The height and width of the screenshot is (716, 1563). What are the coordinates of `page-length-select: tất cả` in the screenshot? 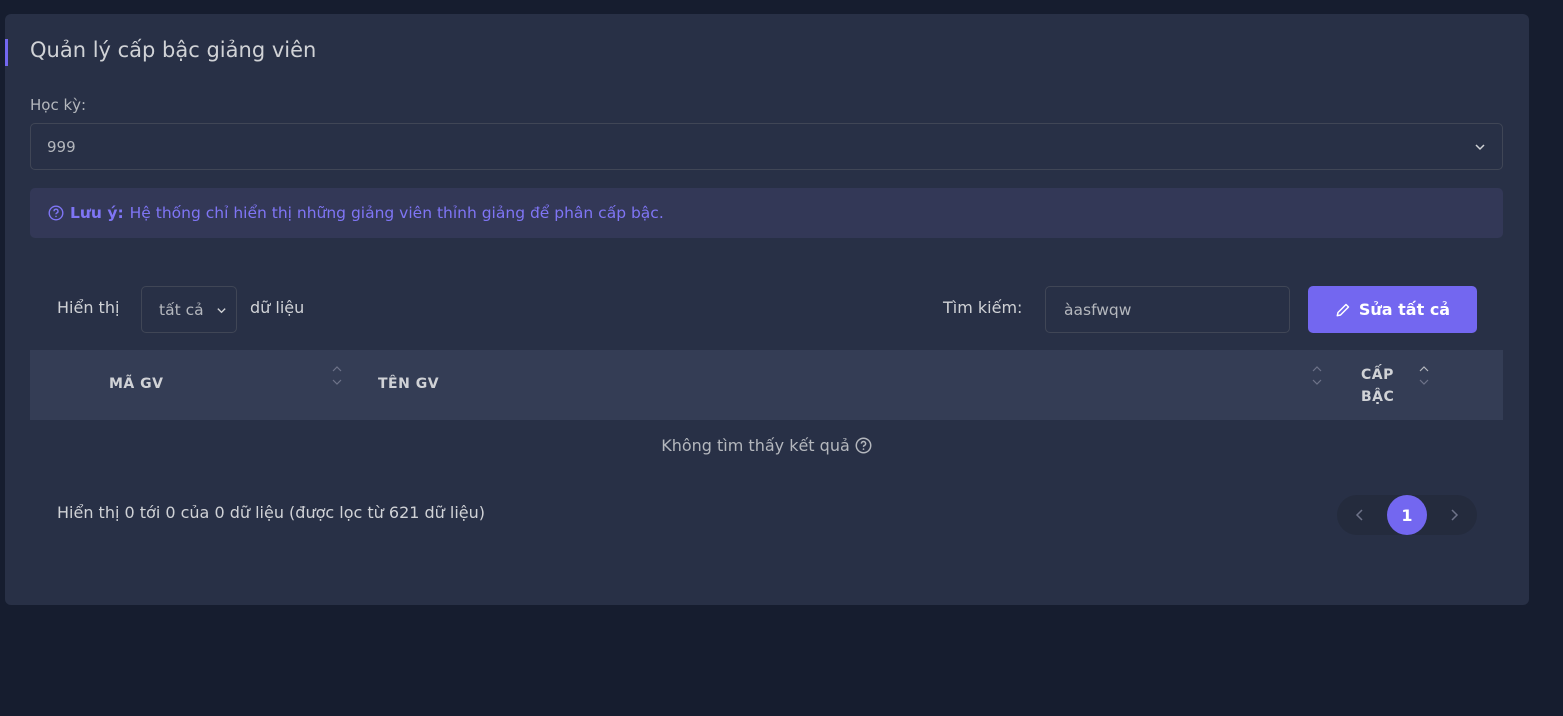 It's located at (189, 309).